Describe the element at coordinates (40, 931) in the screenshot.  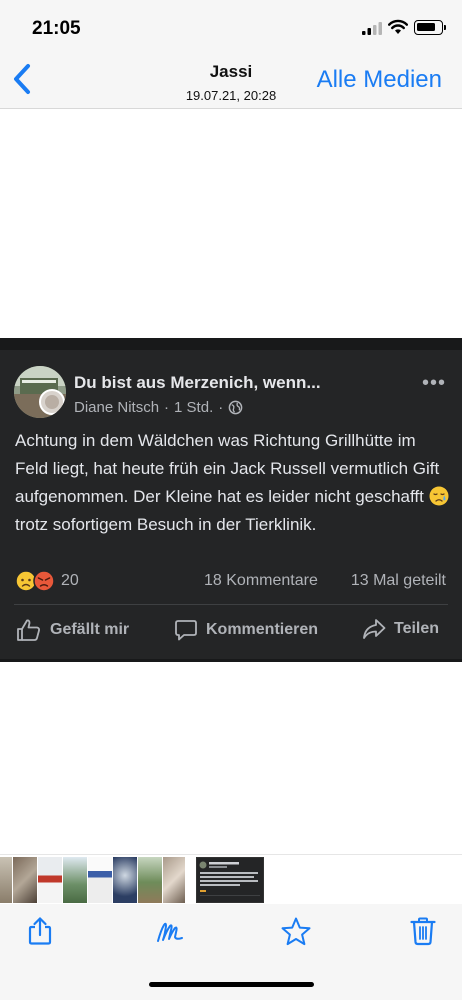
I see `share-icon` at that location.